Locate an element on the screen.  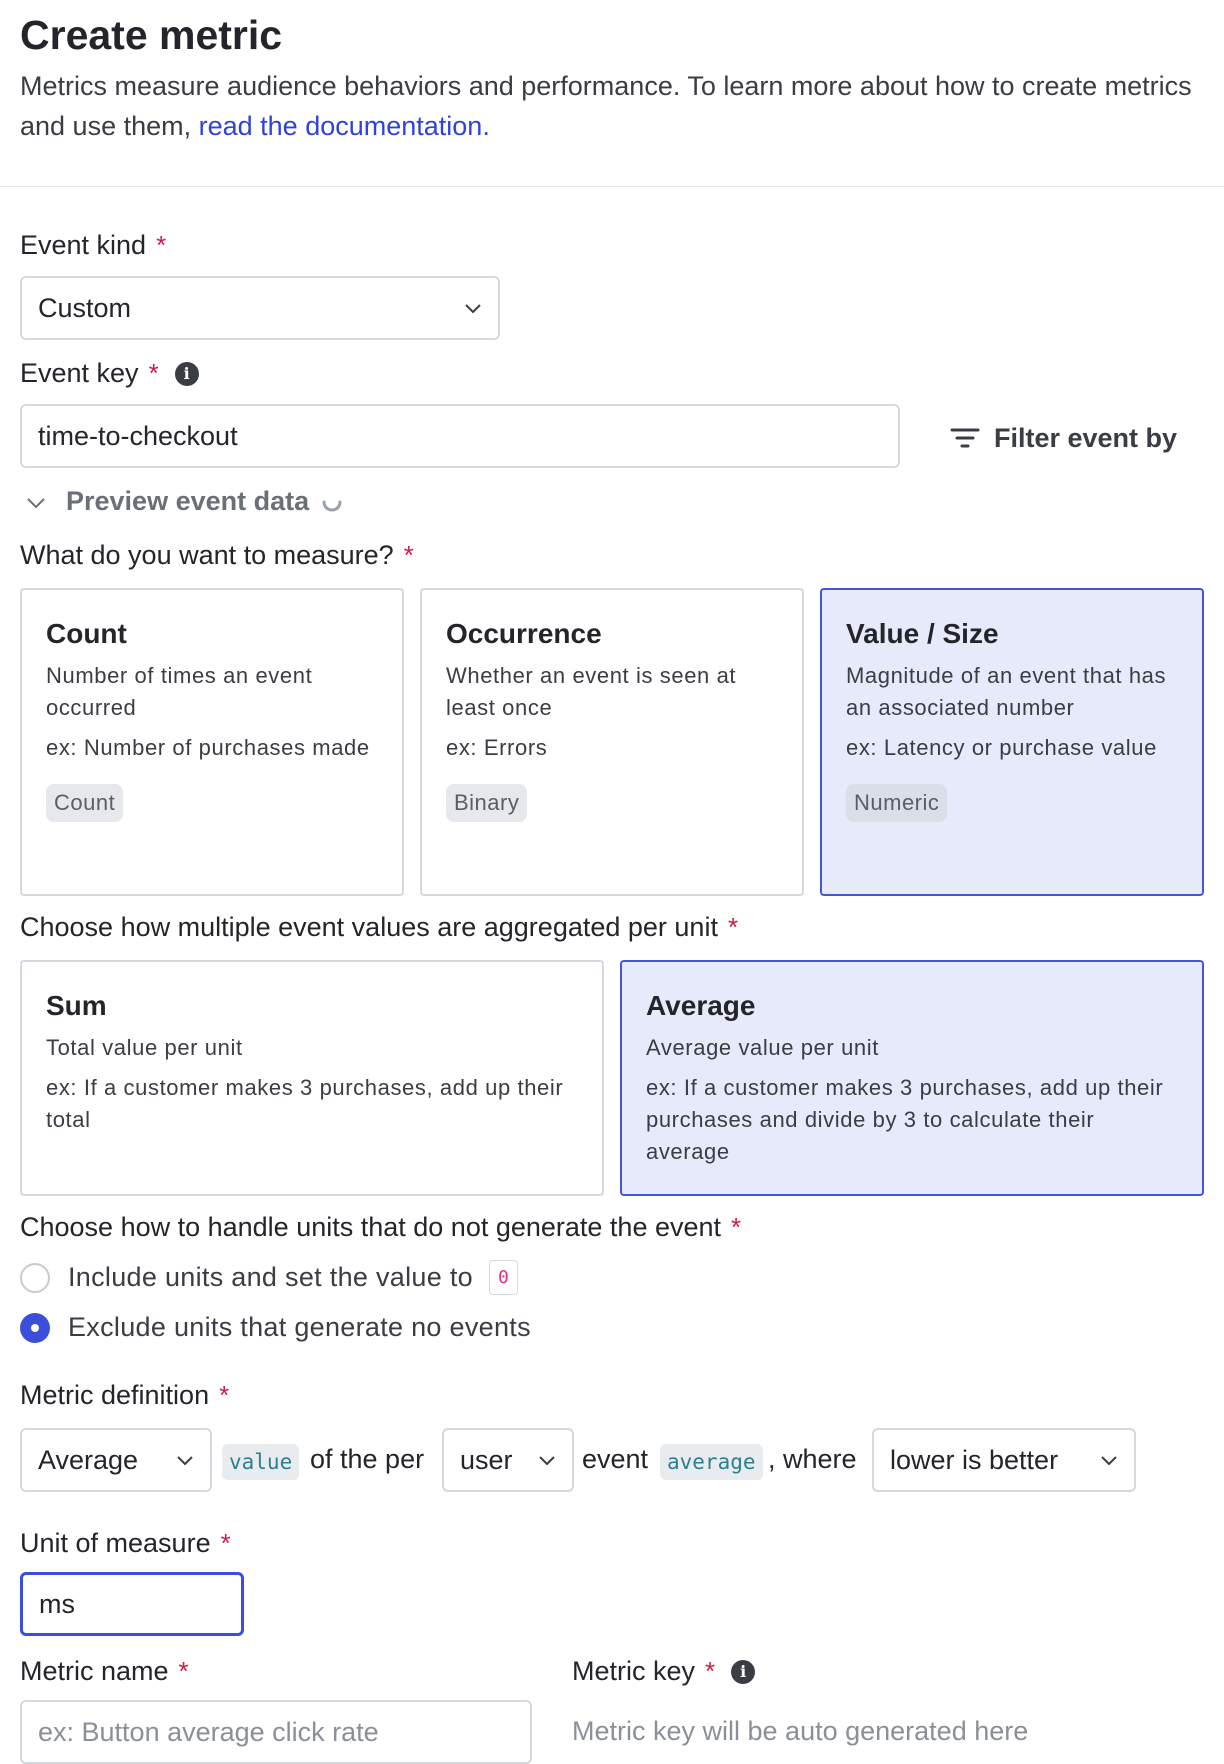
value-code-chip: value is located at coordinates (261, 1462).